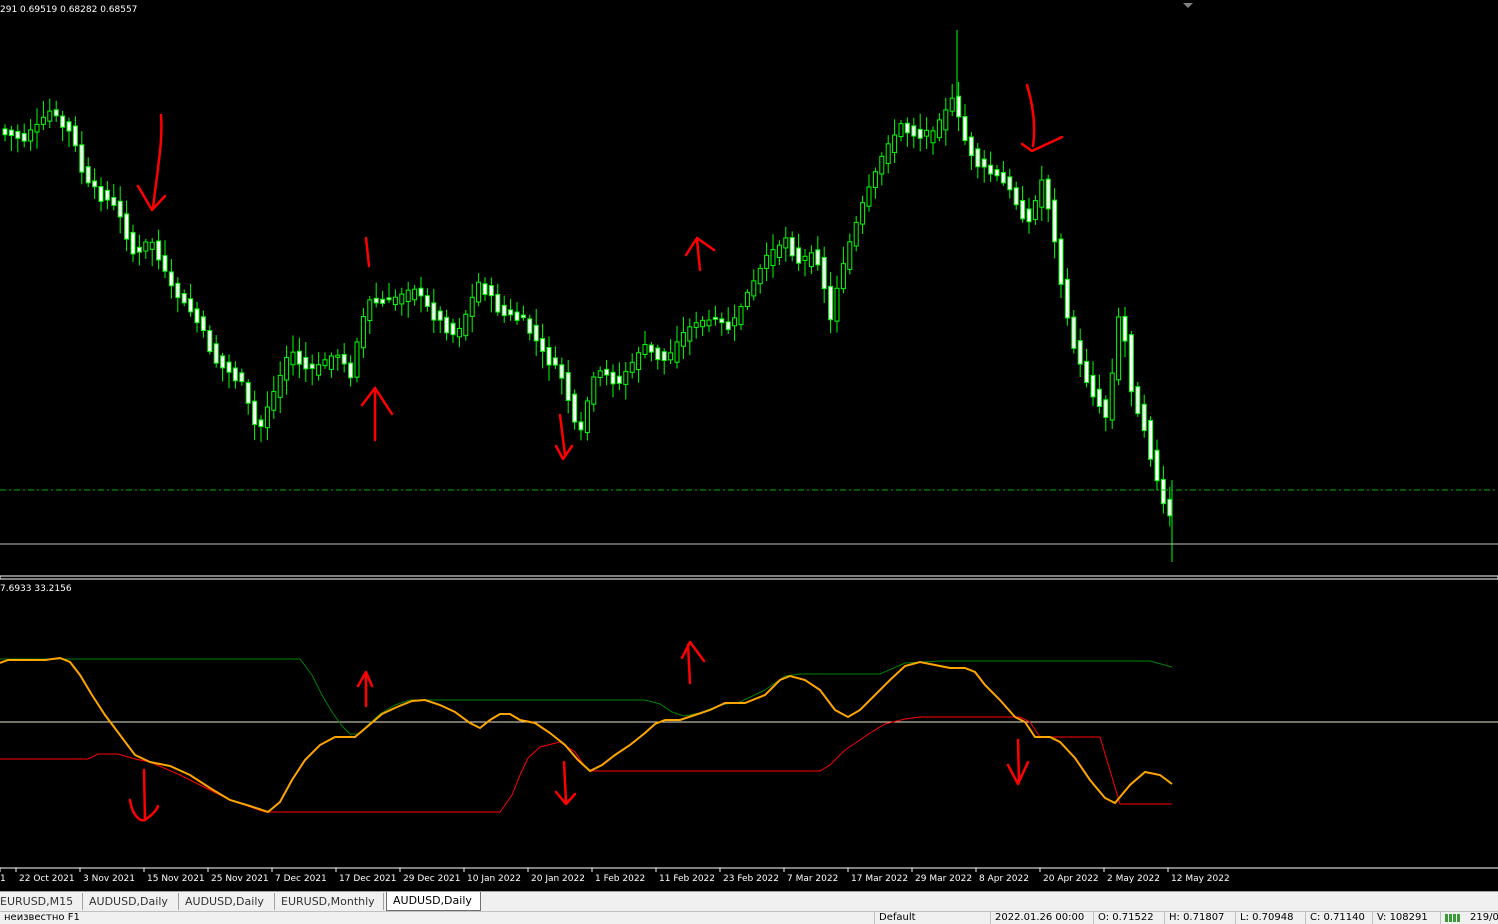  I want to click on date-label: 20 Jan 2022, so click(558, 879).